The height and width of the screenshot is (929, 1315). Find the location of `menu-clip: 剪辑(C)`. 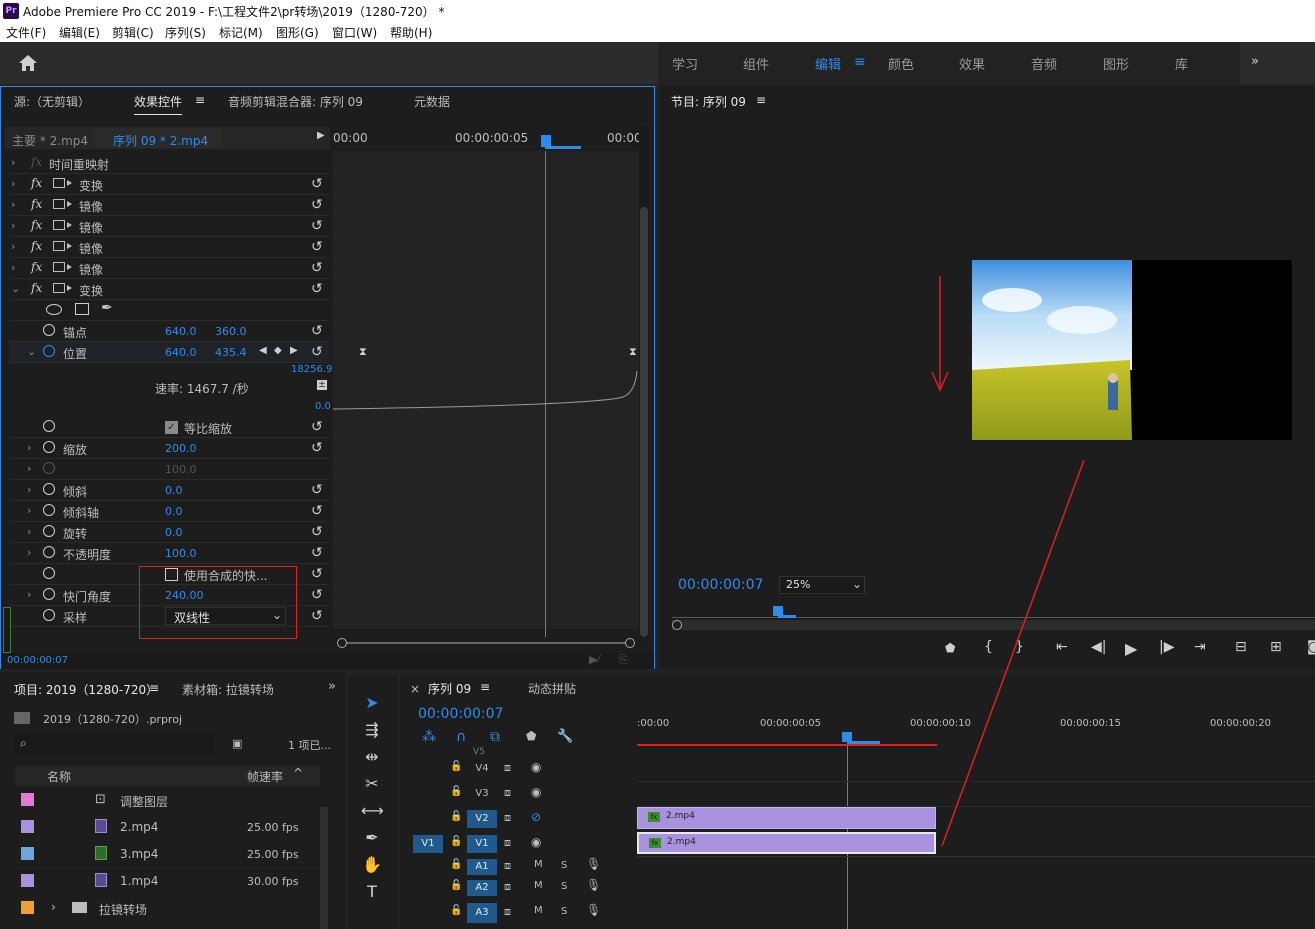

menu-clip: 剪辑(C) is located at coordinates (133, 32).